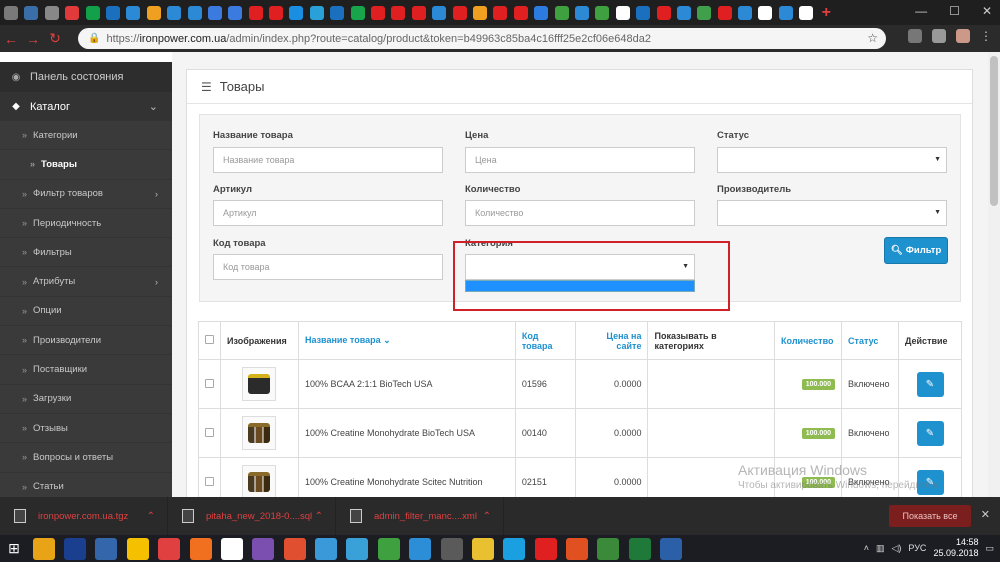 The image size is (1000, 562). Describe the element at coordinates (86, 429) in the screenshot. I see `sidebar-item: » Отзывы` at that location.